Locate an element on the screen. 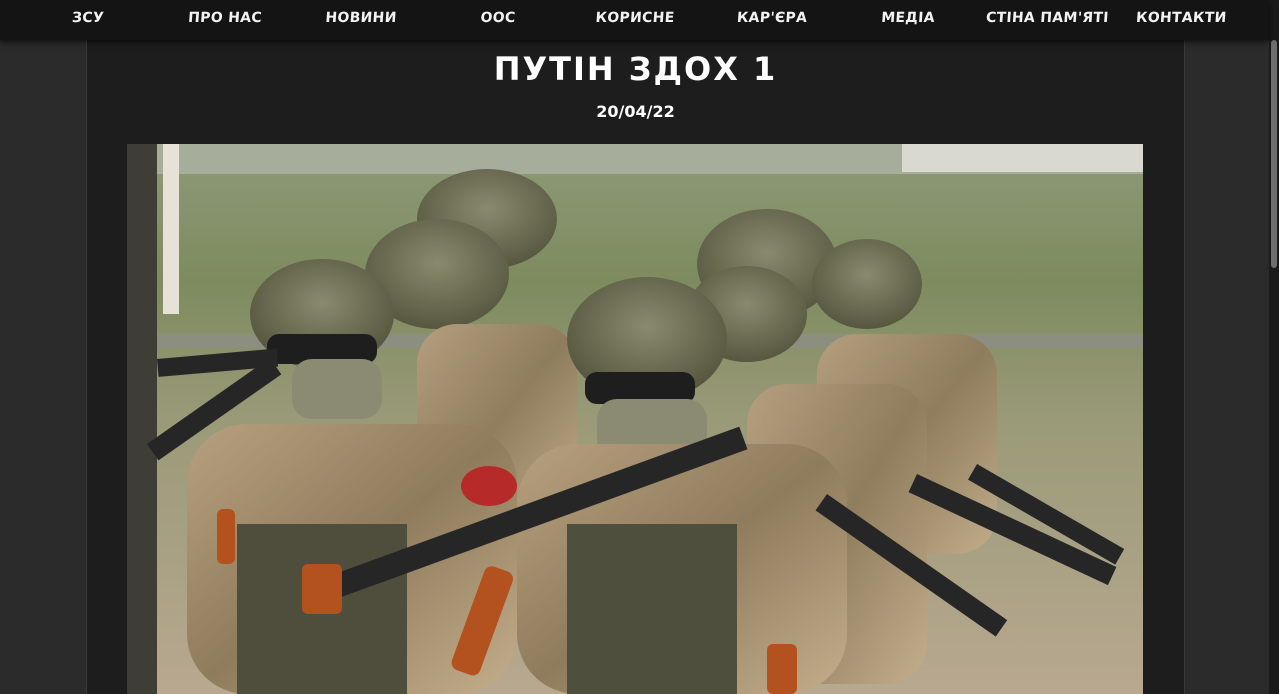  nav-item-oos: ООС is located at coordinates (498, 18).